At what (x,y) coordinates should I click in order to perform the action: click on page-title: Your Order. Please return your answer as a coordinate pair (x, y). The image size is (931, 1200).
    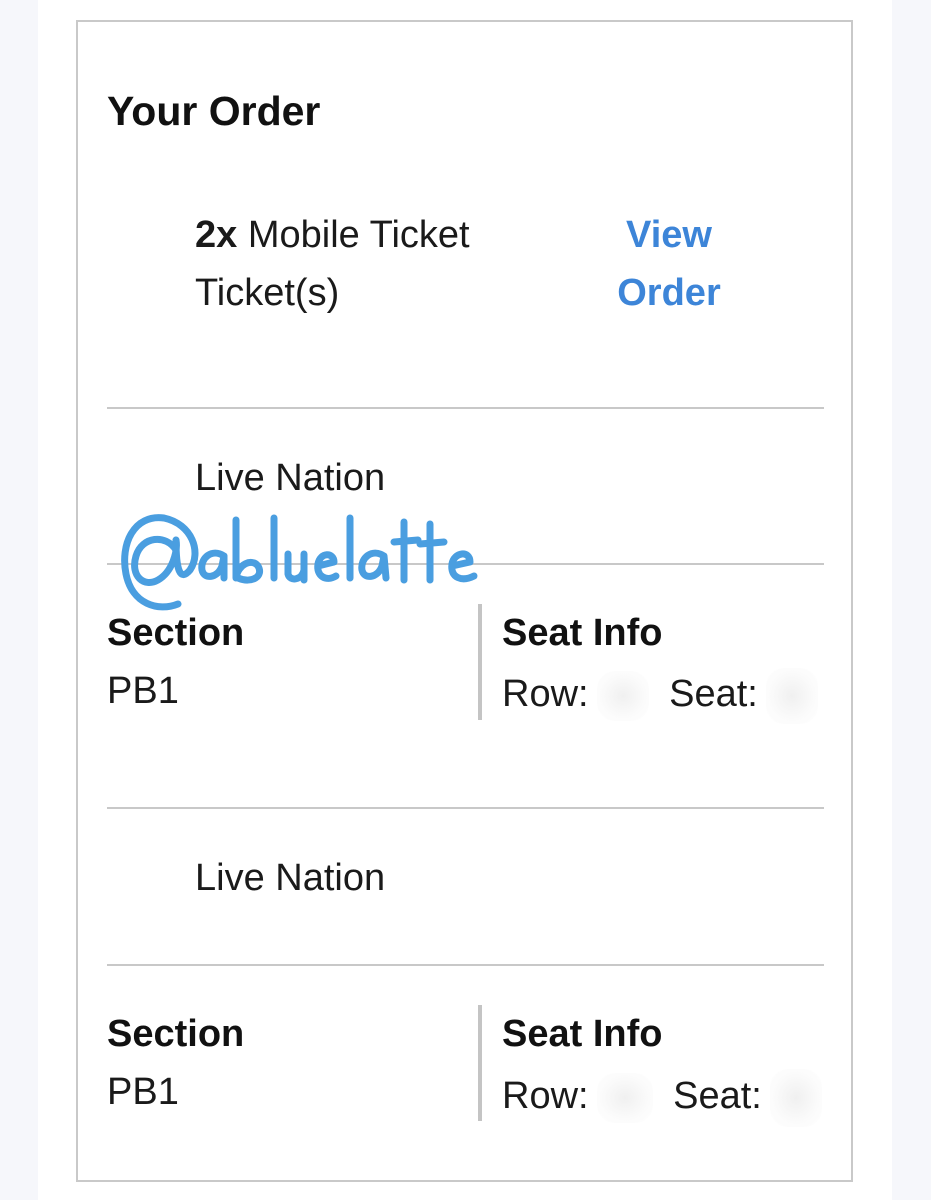
    Looking at the image, I should click on (214, 111).